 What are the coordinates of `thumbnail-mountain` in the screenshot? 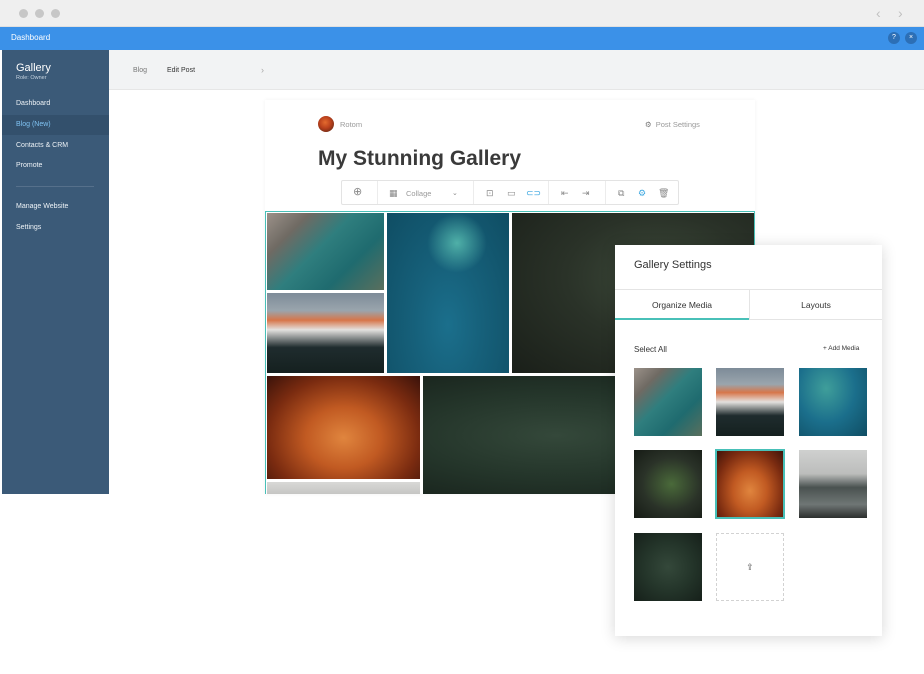 It's located at (750, 402).